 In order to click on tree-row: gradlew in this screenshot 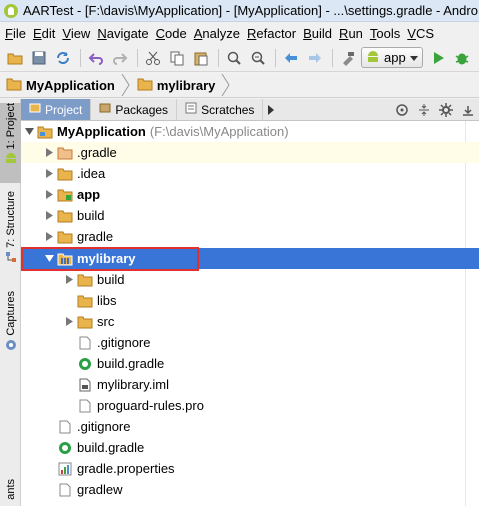, I will do `click(250, 489)`.